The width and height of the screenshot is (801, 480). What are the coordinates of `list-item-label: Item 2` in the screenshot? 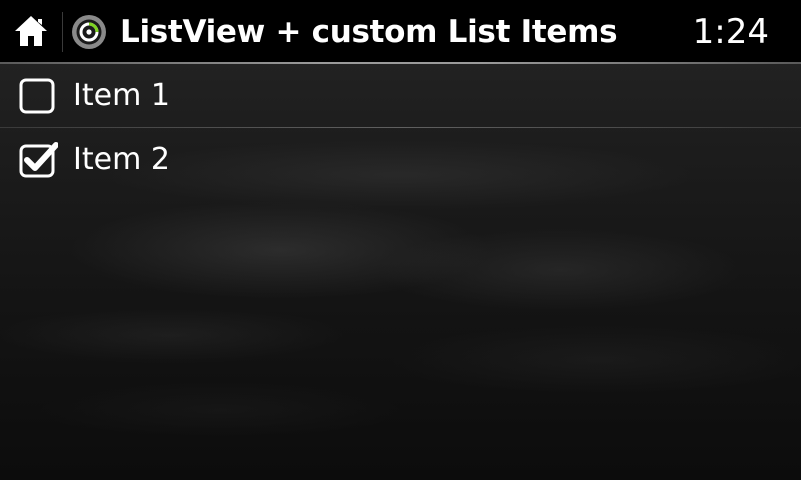 It's located at (121, 159).